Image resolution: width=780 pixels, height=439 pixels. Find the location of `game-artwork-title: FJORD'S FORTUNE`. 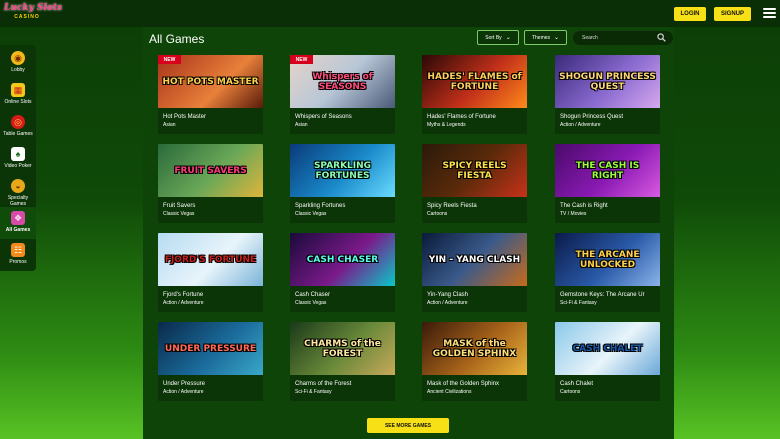

game-artwork-title: FJORD'S FORTUNE is located at coordinates (210, 259).